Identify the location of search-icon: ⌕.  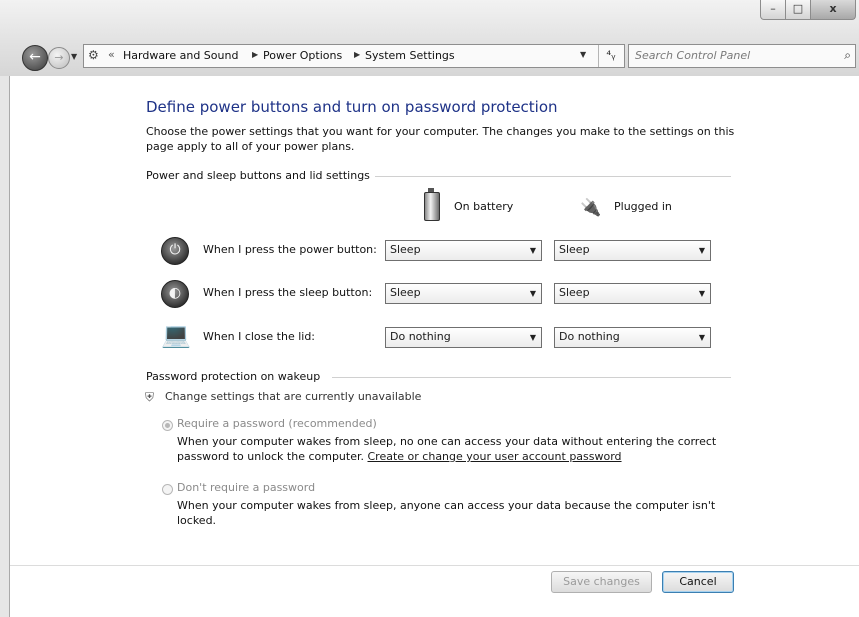
(847, 55).